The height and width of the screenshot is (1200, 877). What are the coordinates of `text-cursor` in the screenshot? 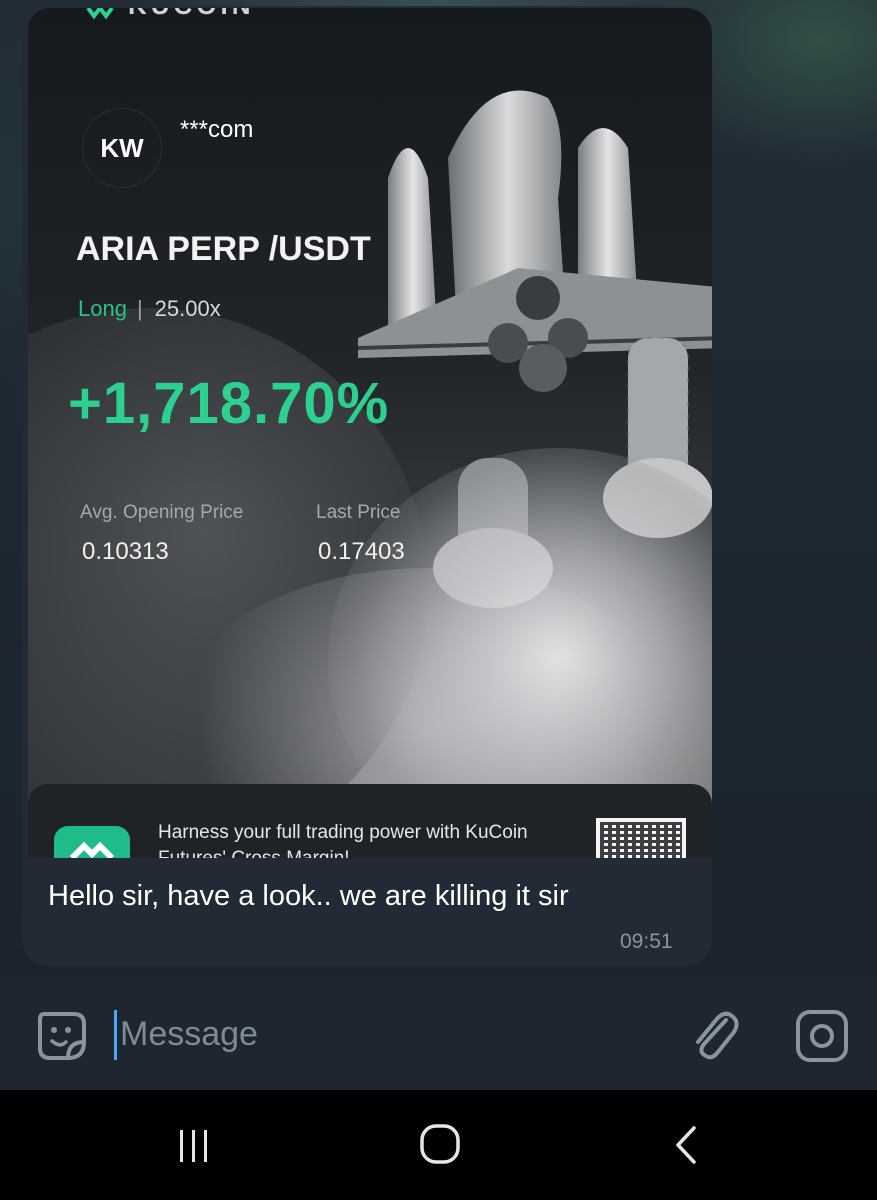 It's located at (115, 1035).